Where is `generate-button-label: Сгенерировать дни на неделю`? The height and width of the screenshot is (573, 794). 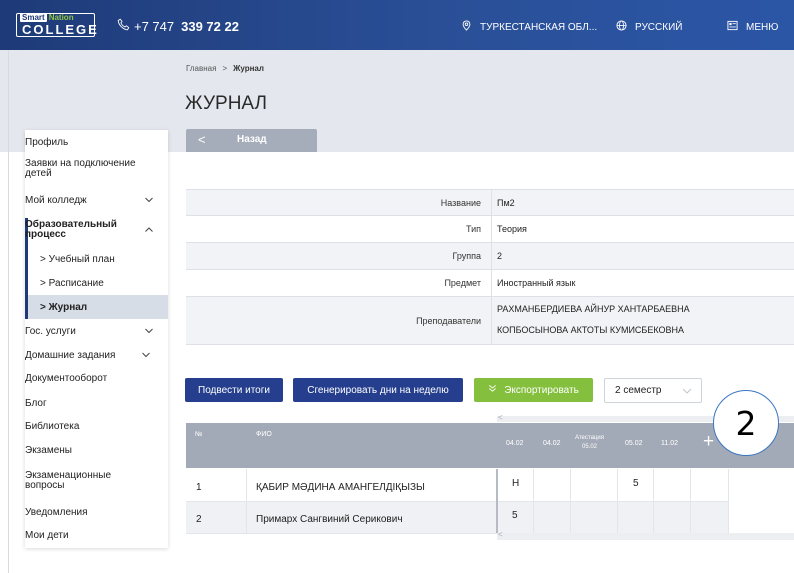
generate-button-label: Сгенерировать дни на неделю is located at coordinates (378, 390).